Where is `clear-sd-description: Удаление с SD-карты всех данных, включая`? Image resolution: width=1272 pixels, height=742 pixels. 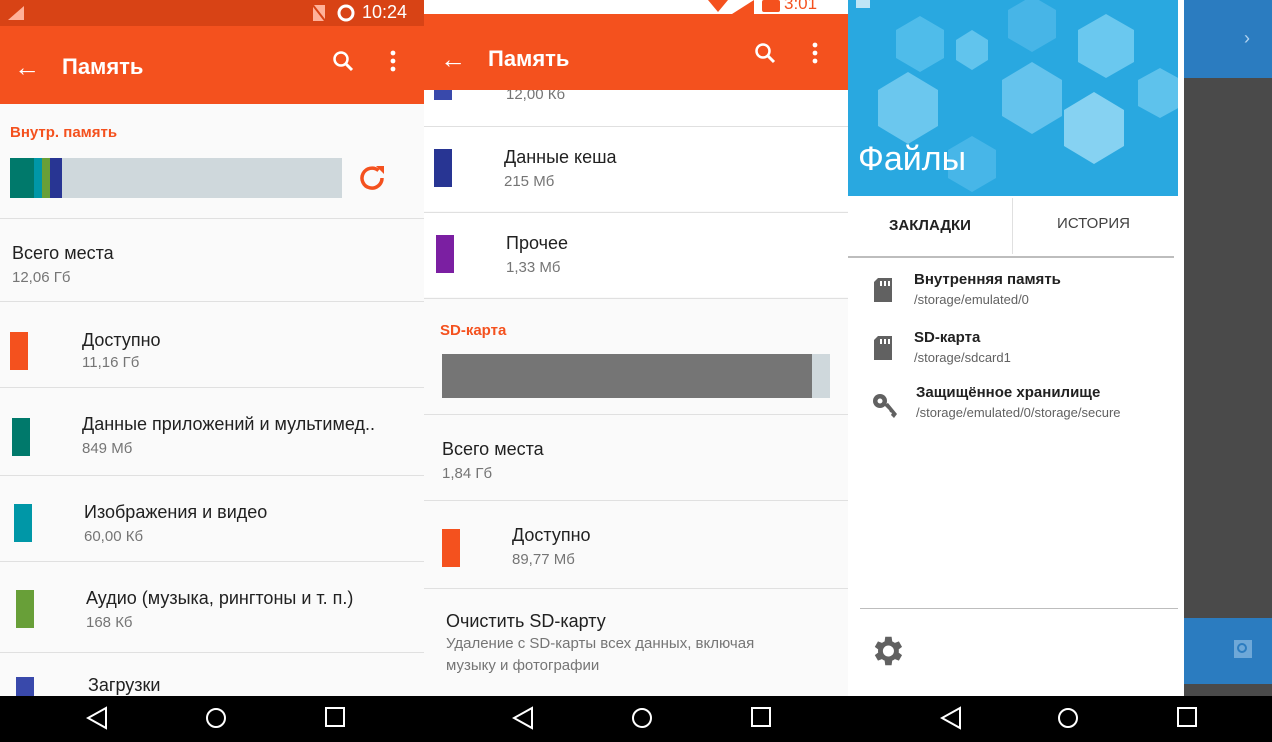 clear-sd-description: Удаление с SD-карты всех данных, включая is located at coordinates (600, 643).